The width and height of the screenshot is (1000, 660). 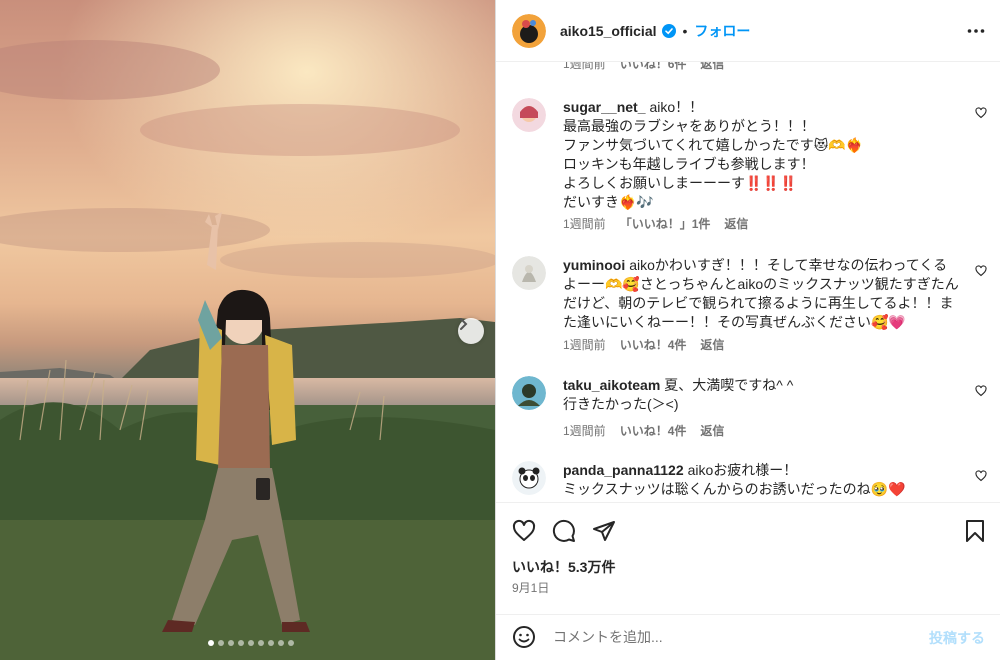 What do you see at coordinates (623, 470) in the screenshot?
I see `commenter-username: panda_panna1122` at bounding box center [623, 470].